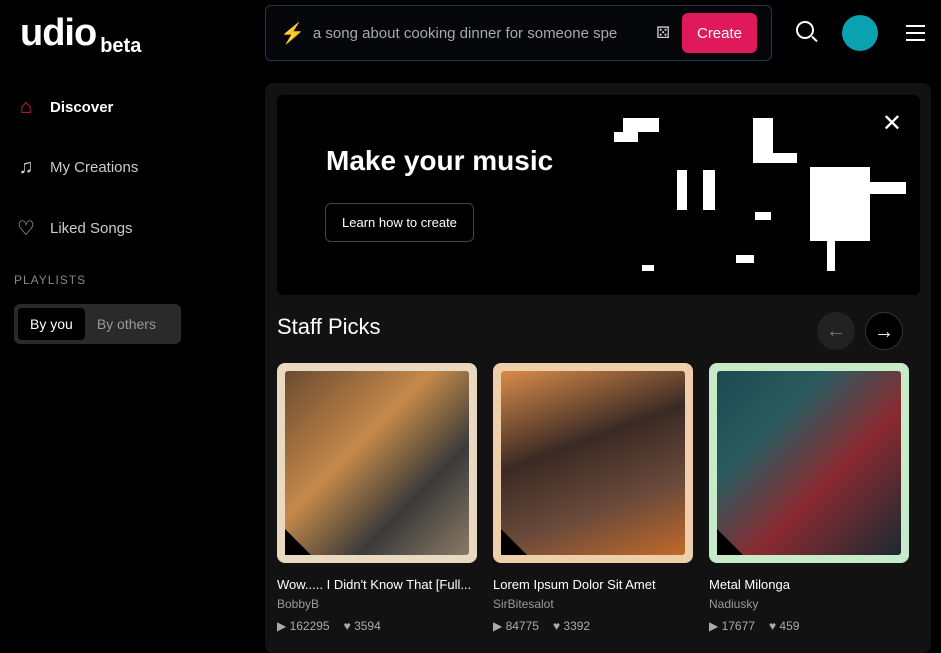 The height and width of the screenshot is (653, 941). Describe the element at coordinates (860, 33) in the screenshot. I see `avatar` at that location.